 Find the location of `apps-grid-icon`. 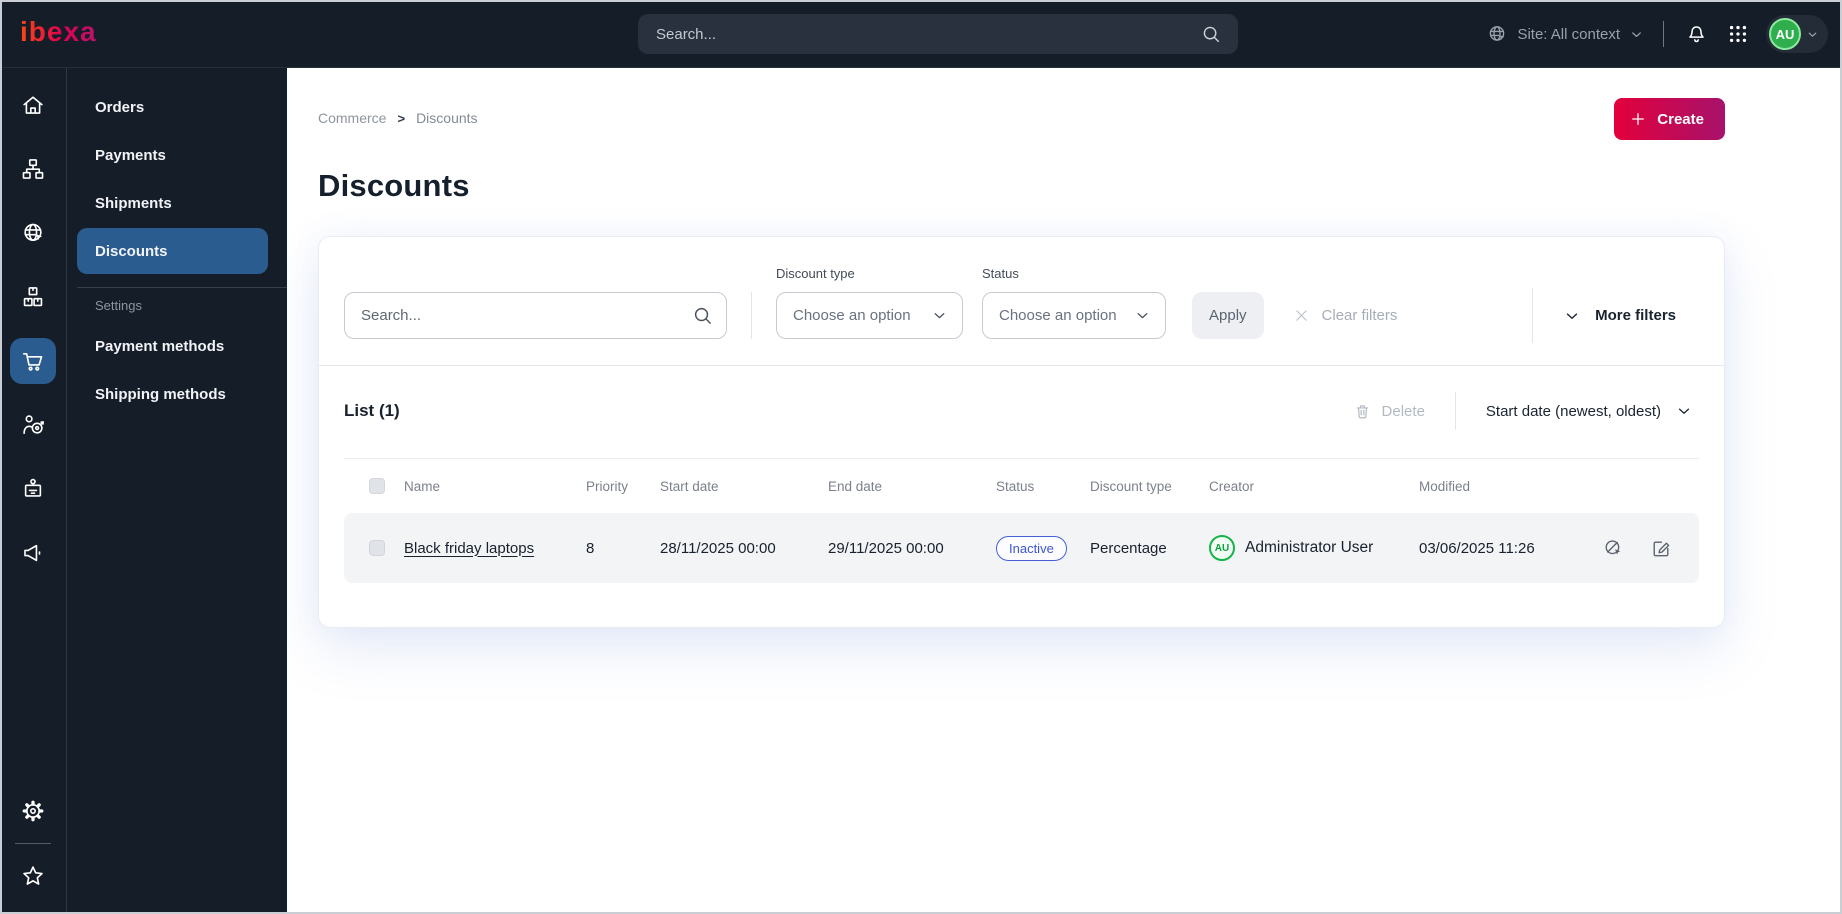

apps-grid-icon is located at coordinates (1738, 34).